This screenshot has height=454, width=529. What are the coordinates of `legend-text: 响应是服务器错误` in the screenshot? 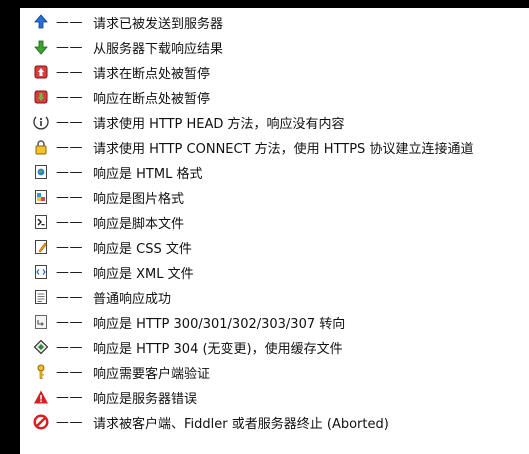 It's located at (145, 399).